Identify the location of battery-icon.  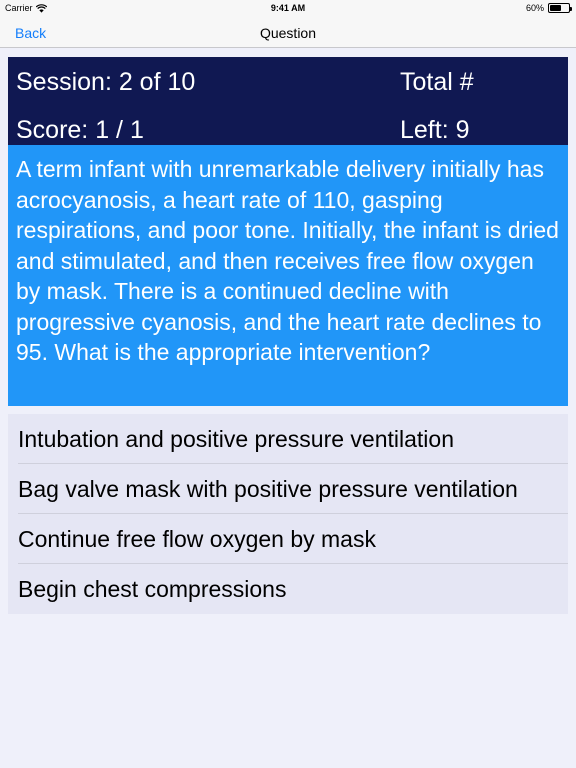
(560, 8).